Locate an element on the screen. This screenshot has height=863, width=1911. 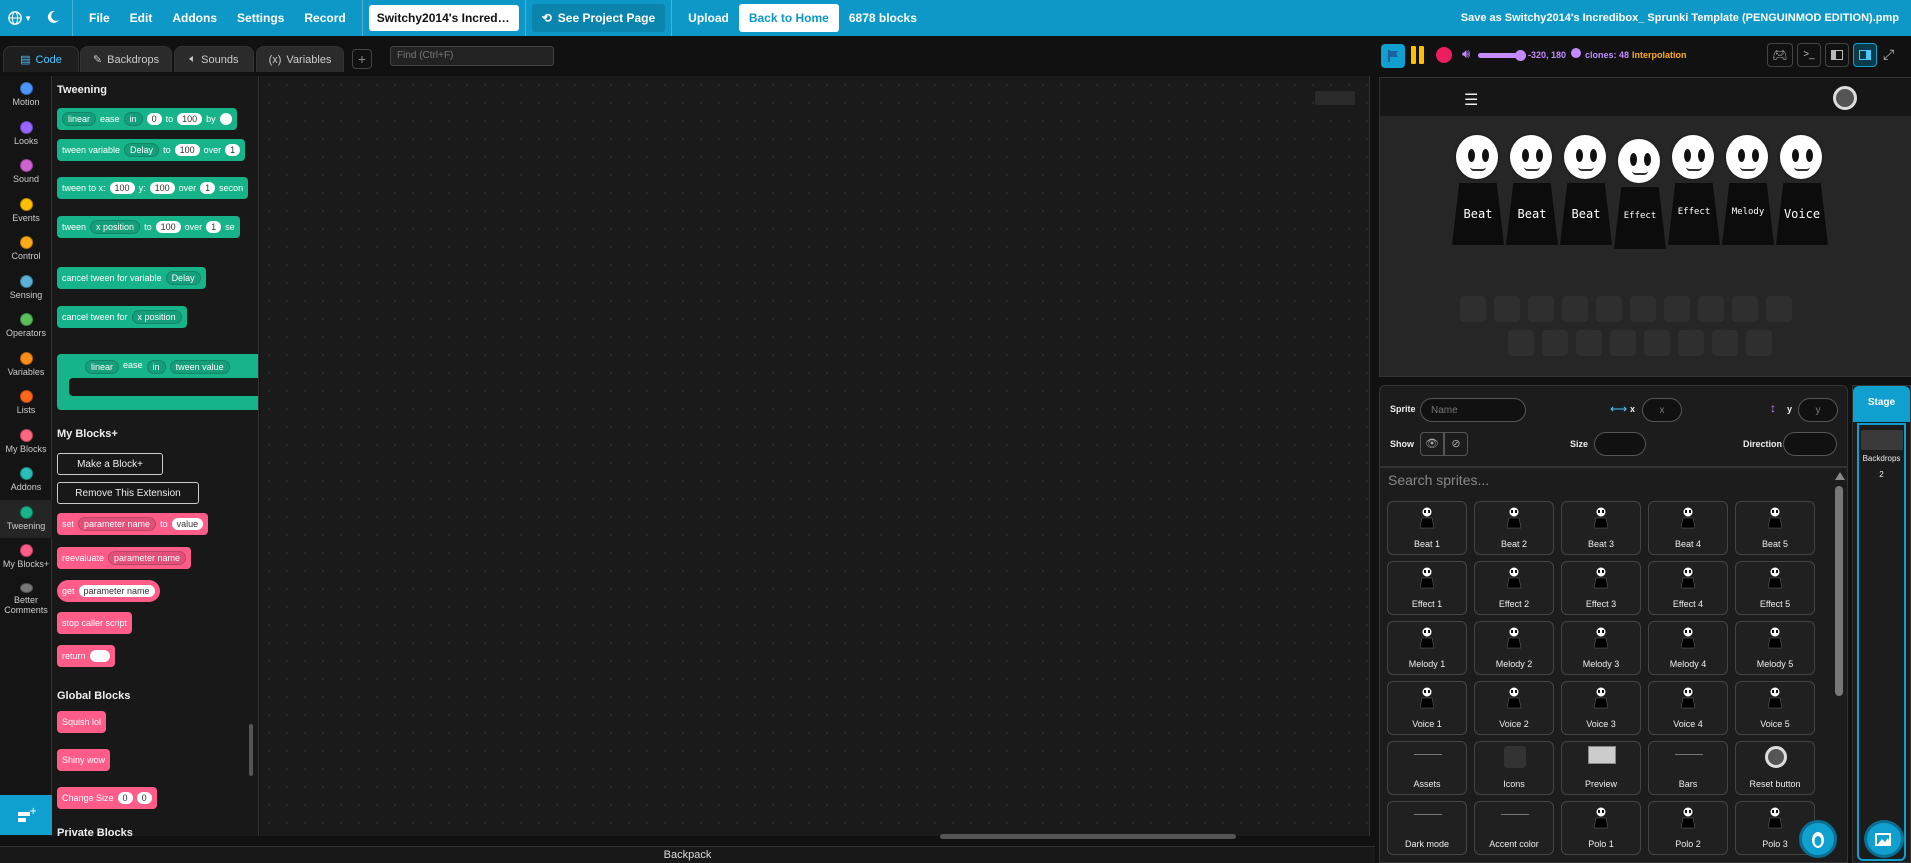
tab-sounds: 🔈︎ Sounds is located at coordinates (214, 59).